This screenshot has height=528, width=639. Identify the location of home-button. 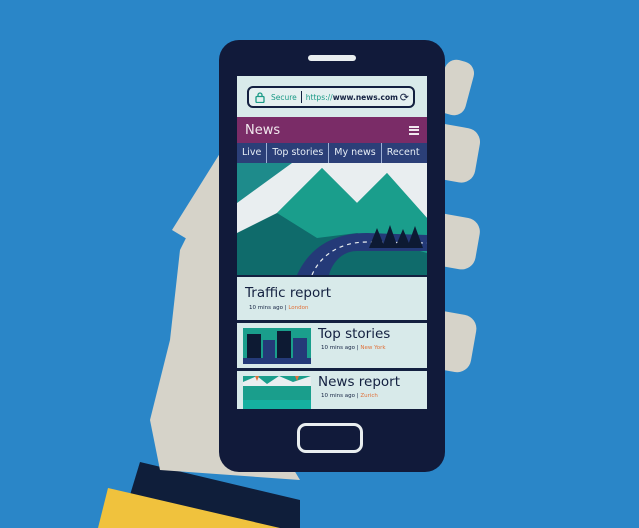
(330, 438).